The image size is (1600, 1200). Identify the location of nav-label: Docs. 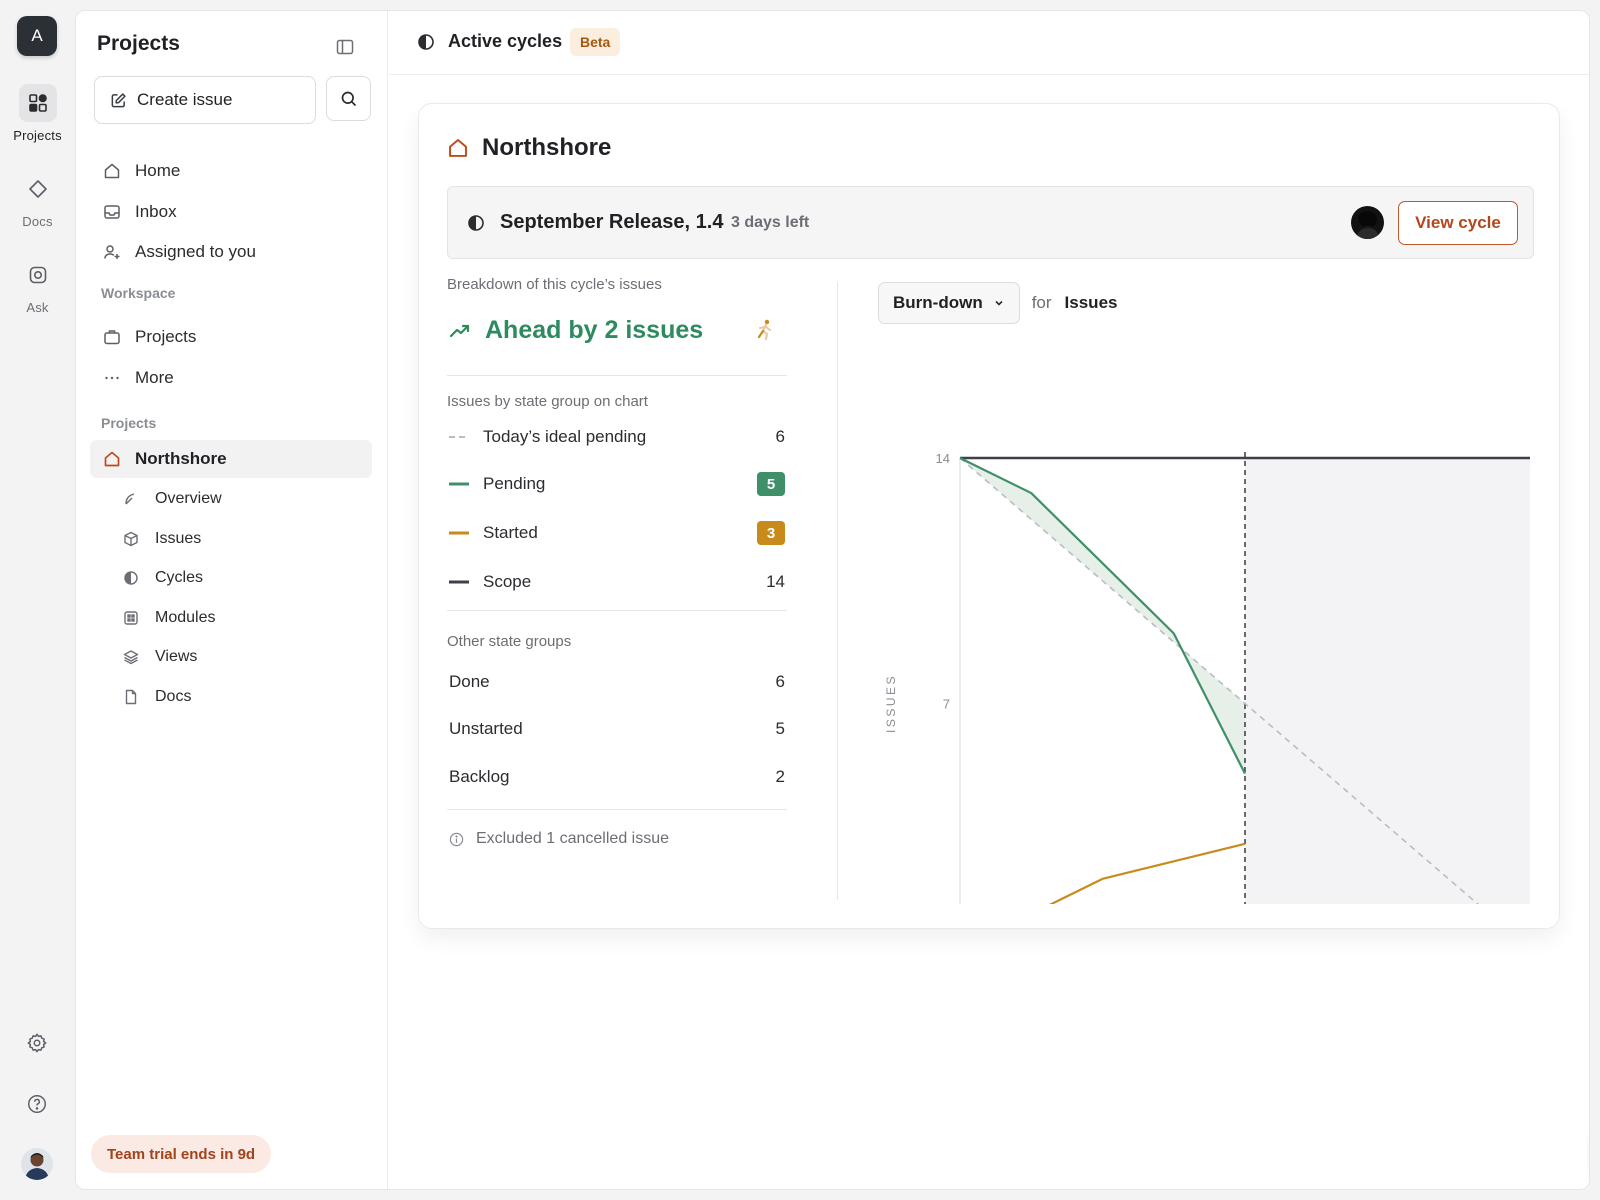
(173, 696).